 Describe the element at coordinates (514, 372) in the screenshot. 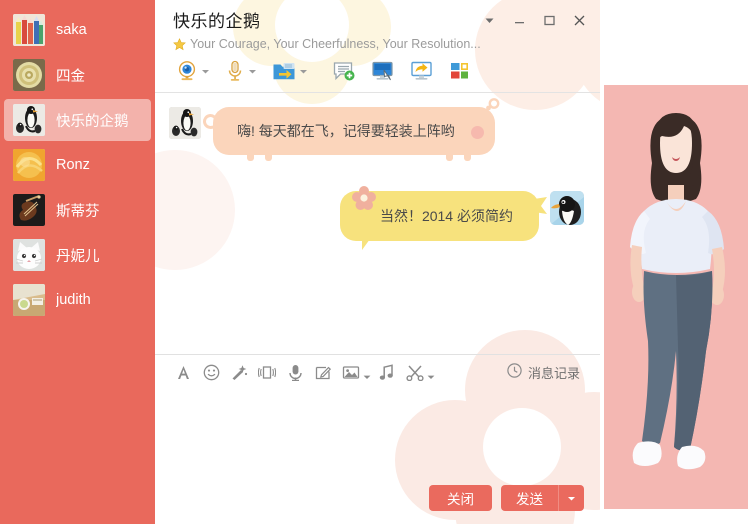

I see `clock-icon` at that location.